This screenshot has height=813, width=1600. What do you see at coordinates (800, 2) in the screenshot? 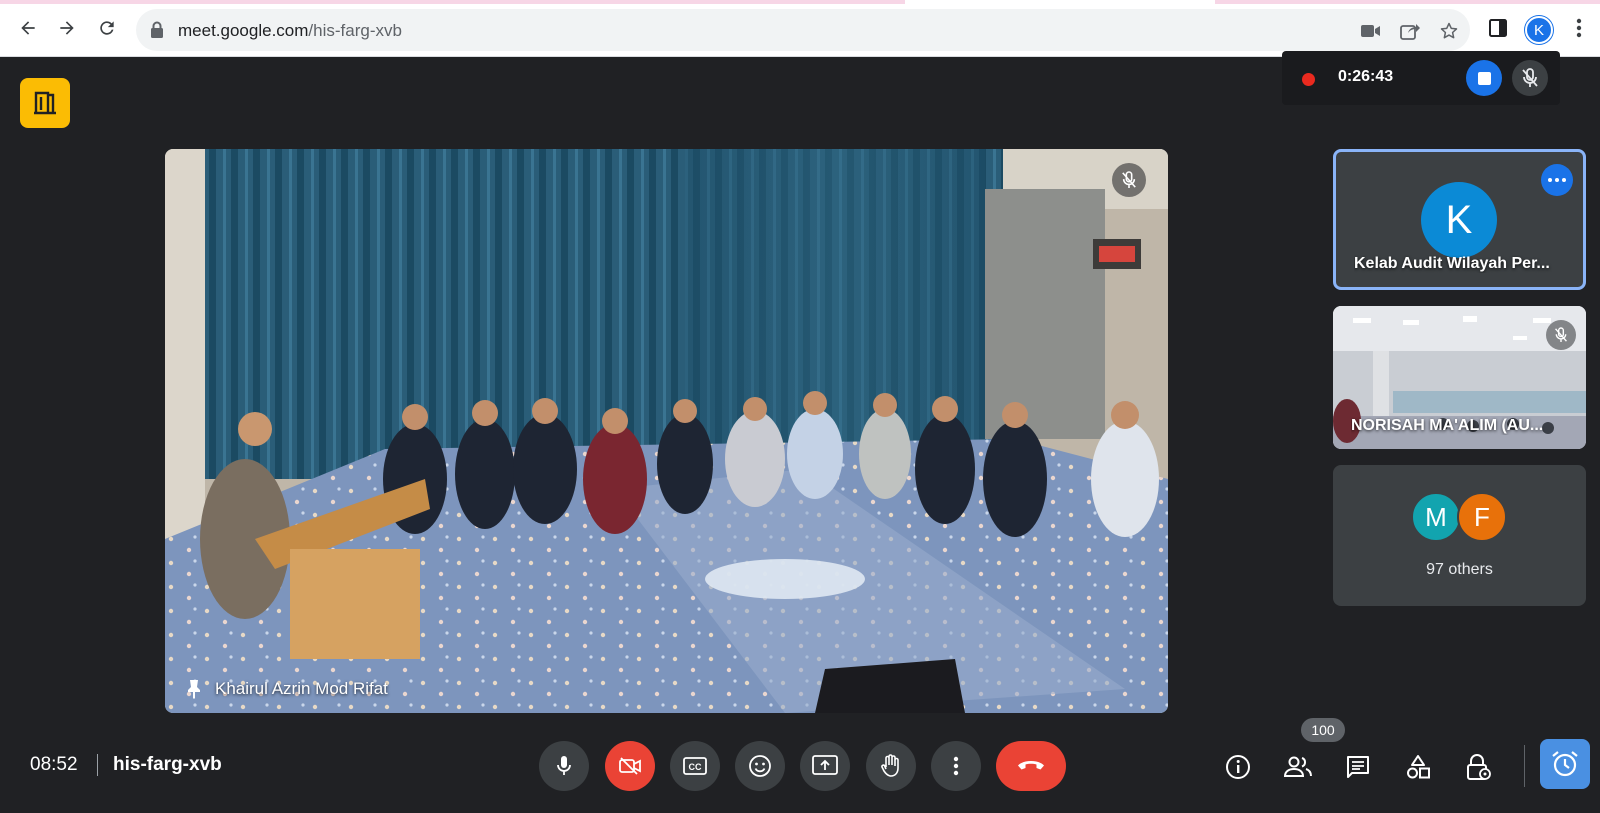
I see `tab-strip-edge` at bounding box center [800, 2].